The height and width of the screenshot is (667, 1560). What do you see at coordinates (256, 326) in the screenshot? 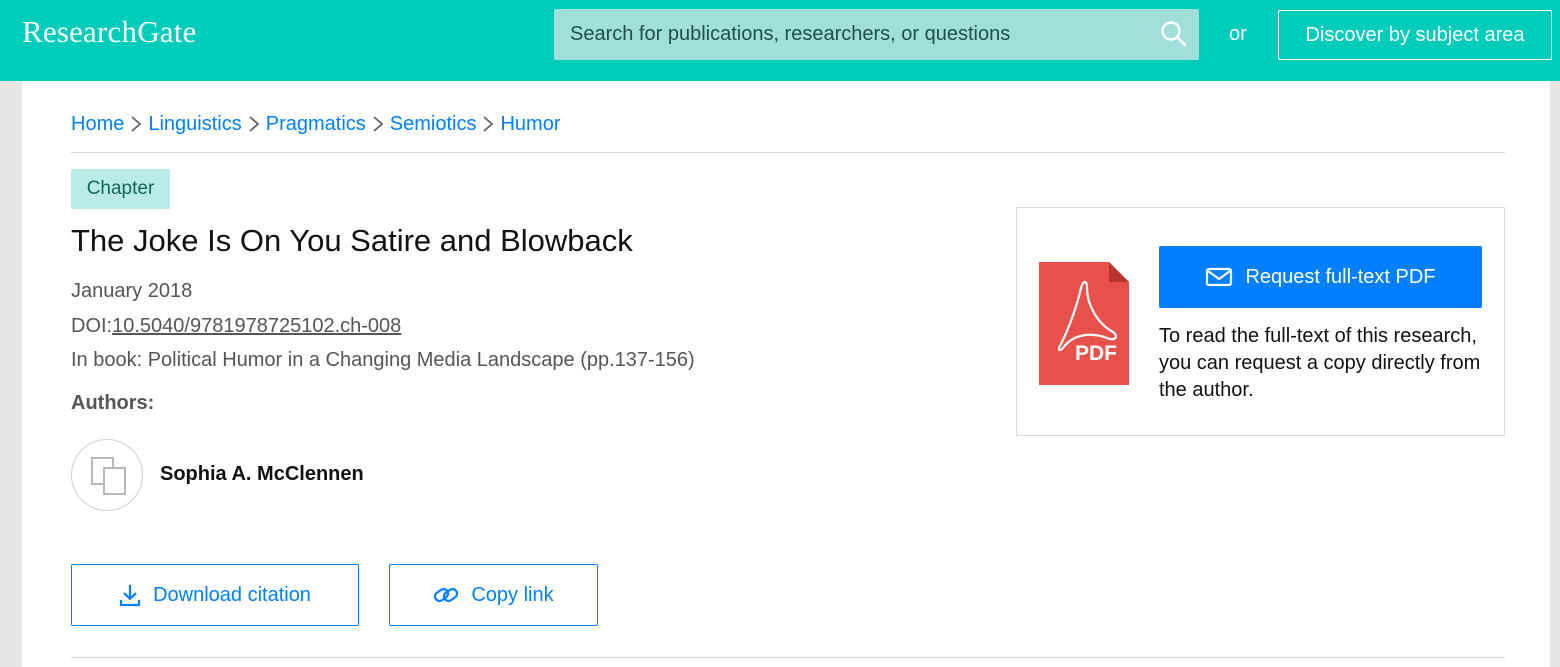
I see `doi-link: 10.5040/9781978725102.ch-008` at bounding box center [256, 326].